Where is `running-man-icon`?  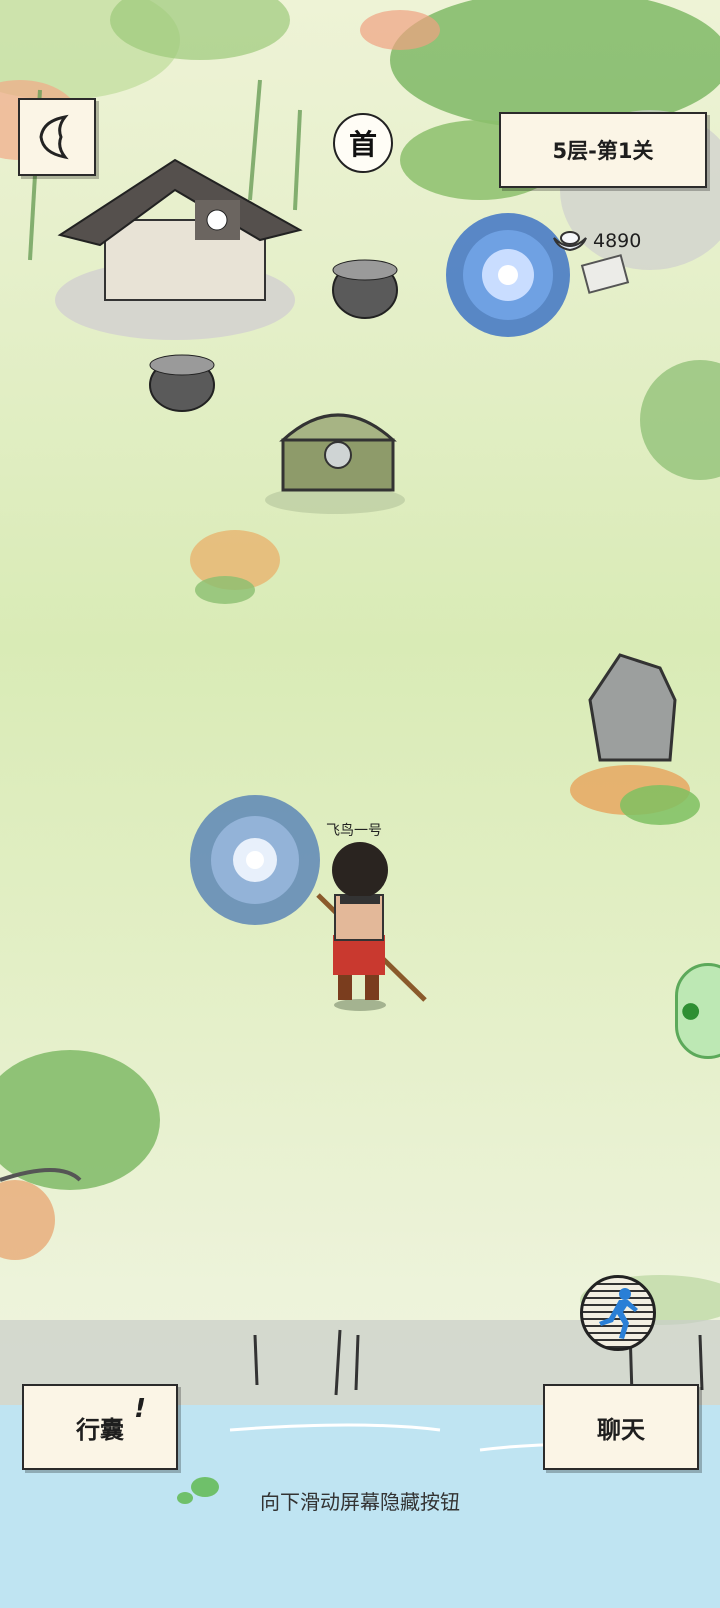 running-man-icon is located at coordinates (618, 1313).